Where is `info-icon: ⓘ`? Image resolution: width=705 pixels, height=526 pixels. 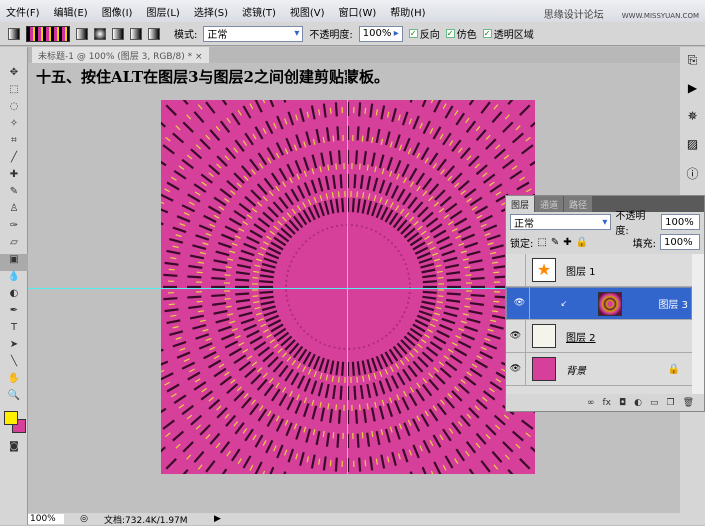 info-icon: ⓘ is located at coordinates (692, 176).